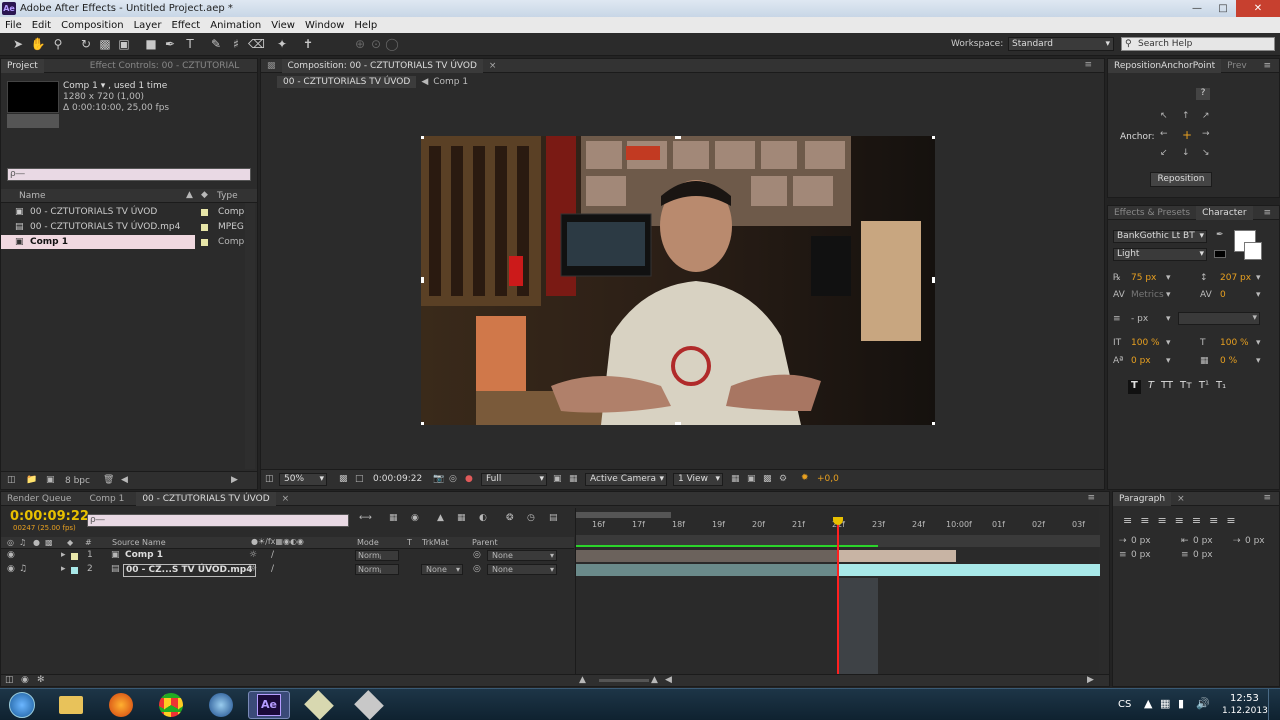 The height and width of the screenshot is (720, 1280). I want to click on brush-tool-icon: ✎, so click(216, 44).